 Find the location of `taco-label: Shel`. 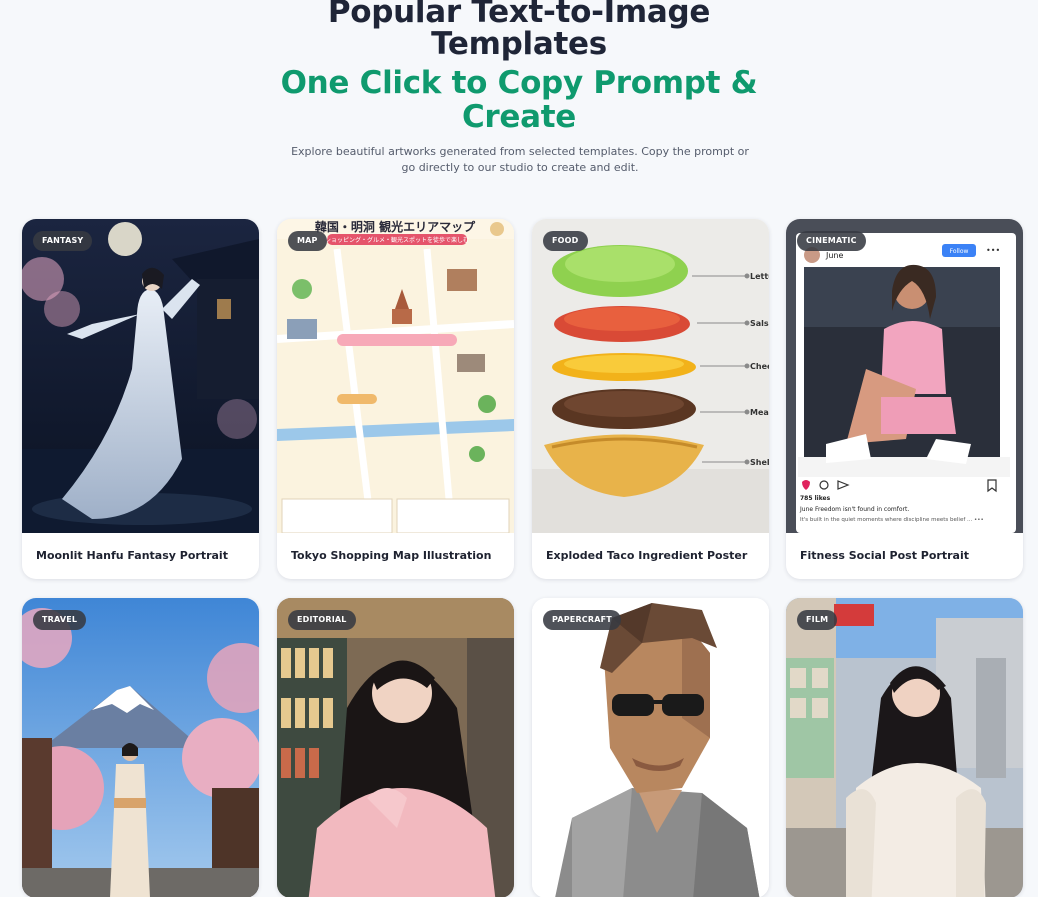

taco-label: Shel is located at coordinates (759, 462).